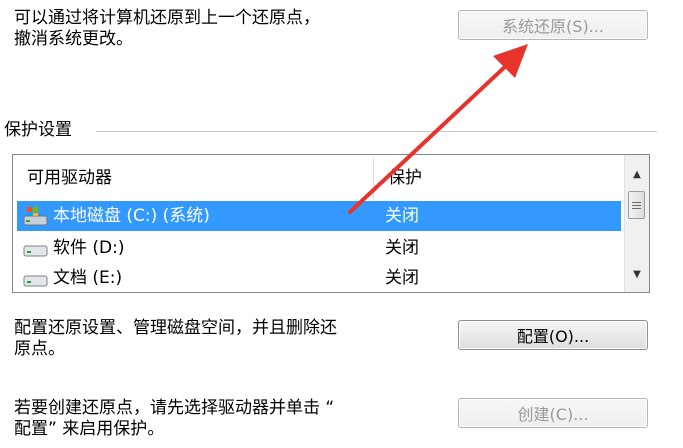 Image resolution: width=683 pixels, height=448 pixels. Describe the element at coordinates (36, 216) in the screenshot. I see `system-drive-icon` at that location.